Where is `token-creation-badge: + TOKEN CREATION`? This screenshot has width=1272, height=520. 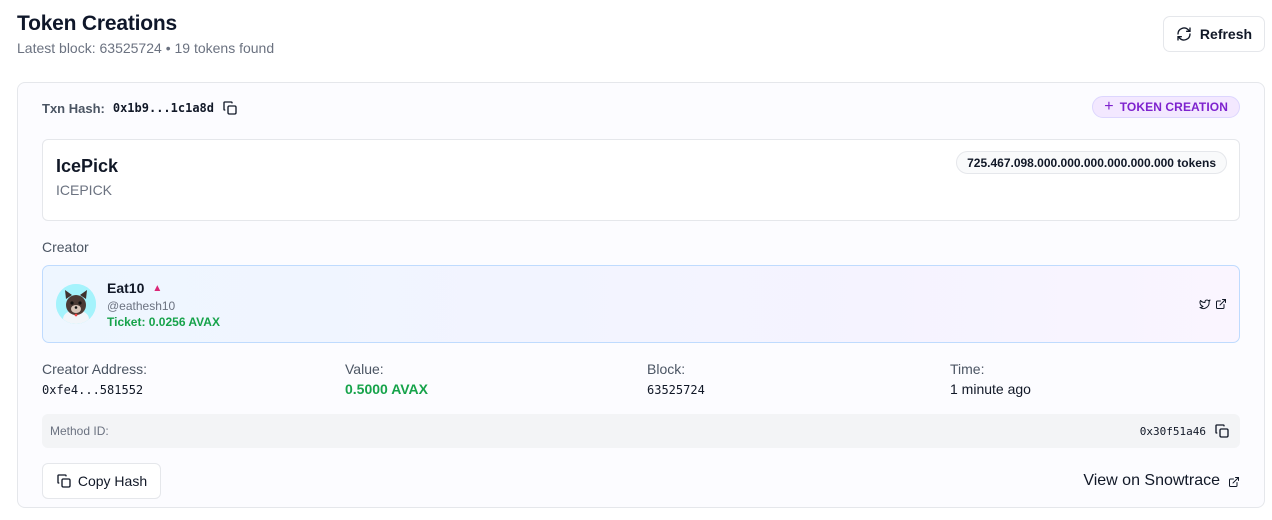 token-creation-badge: + TOKEN CREATION is located at coordinates (1166, 107).